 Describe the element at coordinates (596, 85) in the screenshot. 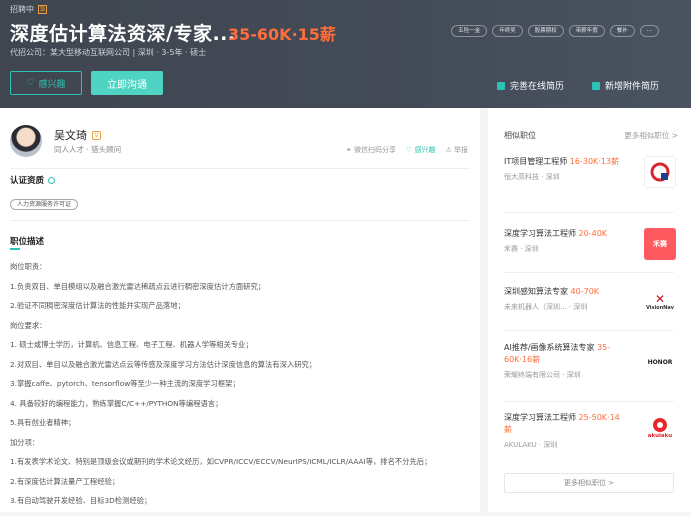

I see `attachment-icon` at that location.